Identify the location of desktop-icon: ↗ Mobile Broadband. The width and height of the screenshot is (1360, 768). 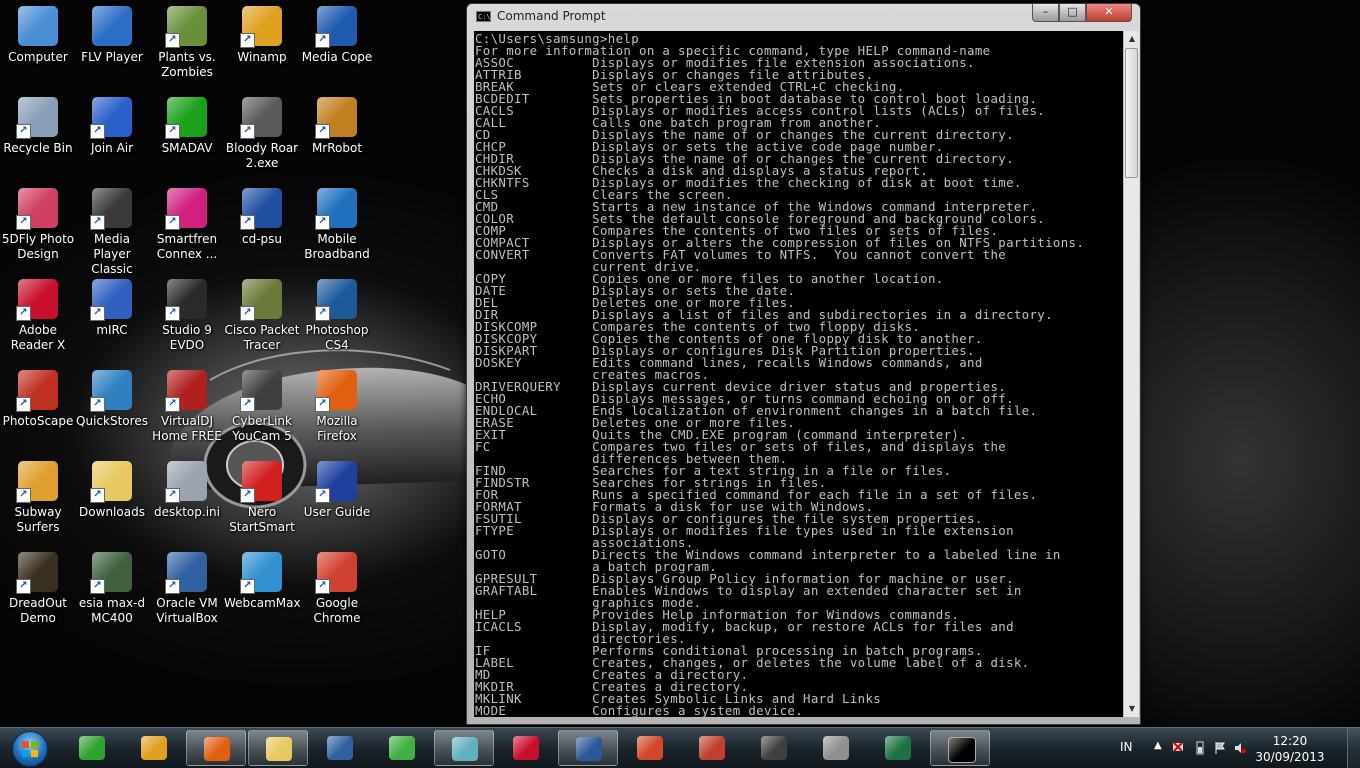
(337, 226).